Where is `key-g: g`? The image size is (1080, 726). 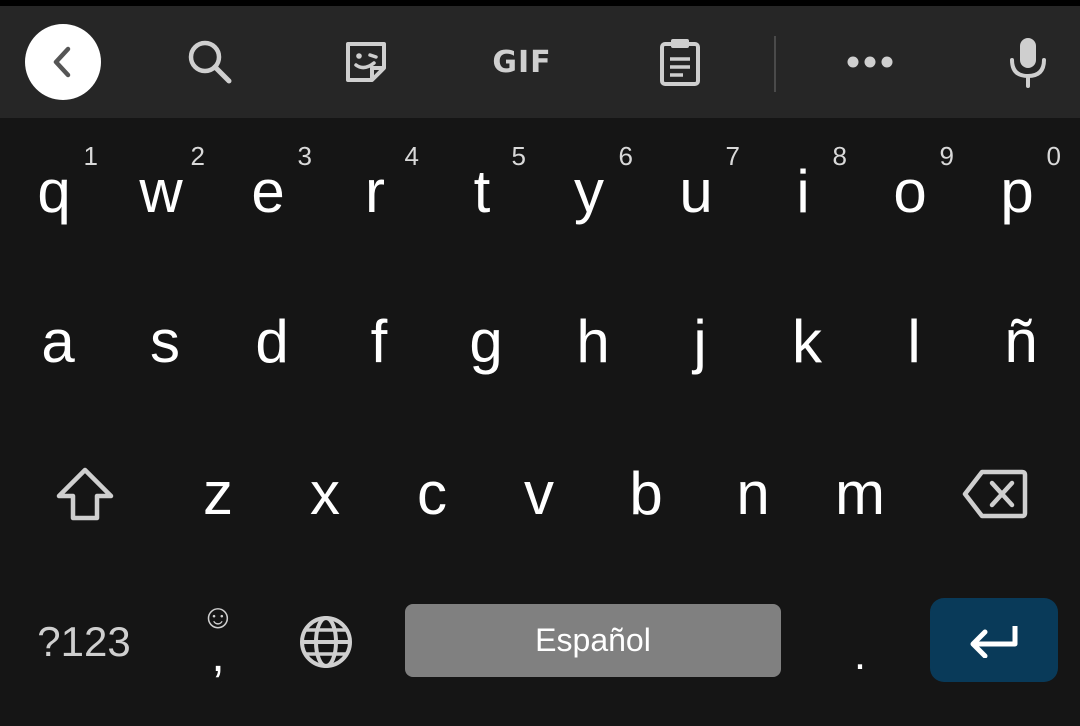
key-g: g is located at coordinates (486, 342).